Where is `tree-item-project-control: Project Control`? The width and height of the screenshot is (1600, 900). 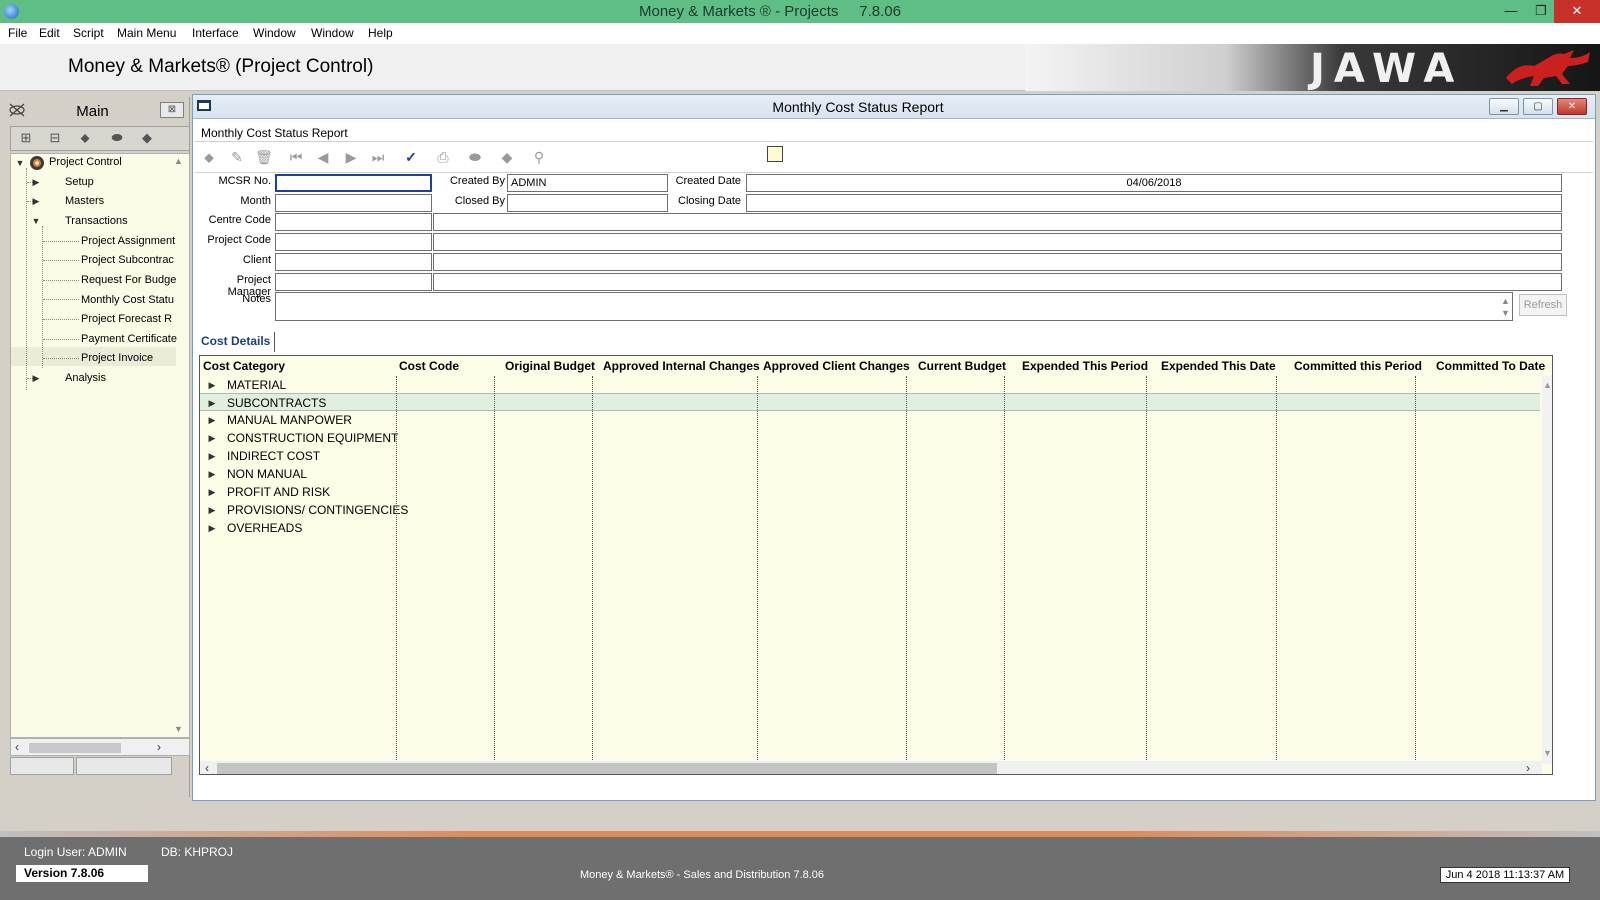 tree-item-project-control: Project Control is located at coordinates (85, 162).